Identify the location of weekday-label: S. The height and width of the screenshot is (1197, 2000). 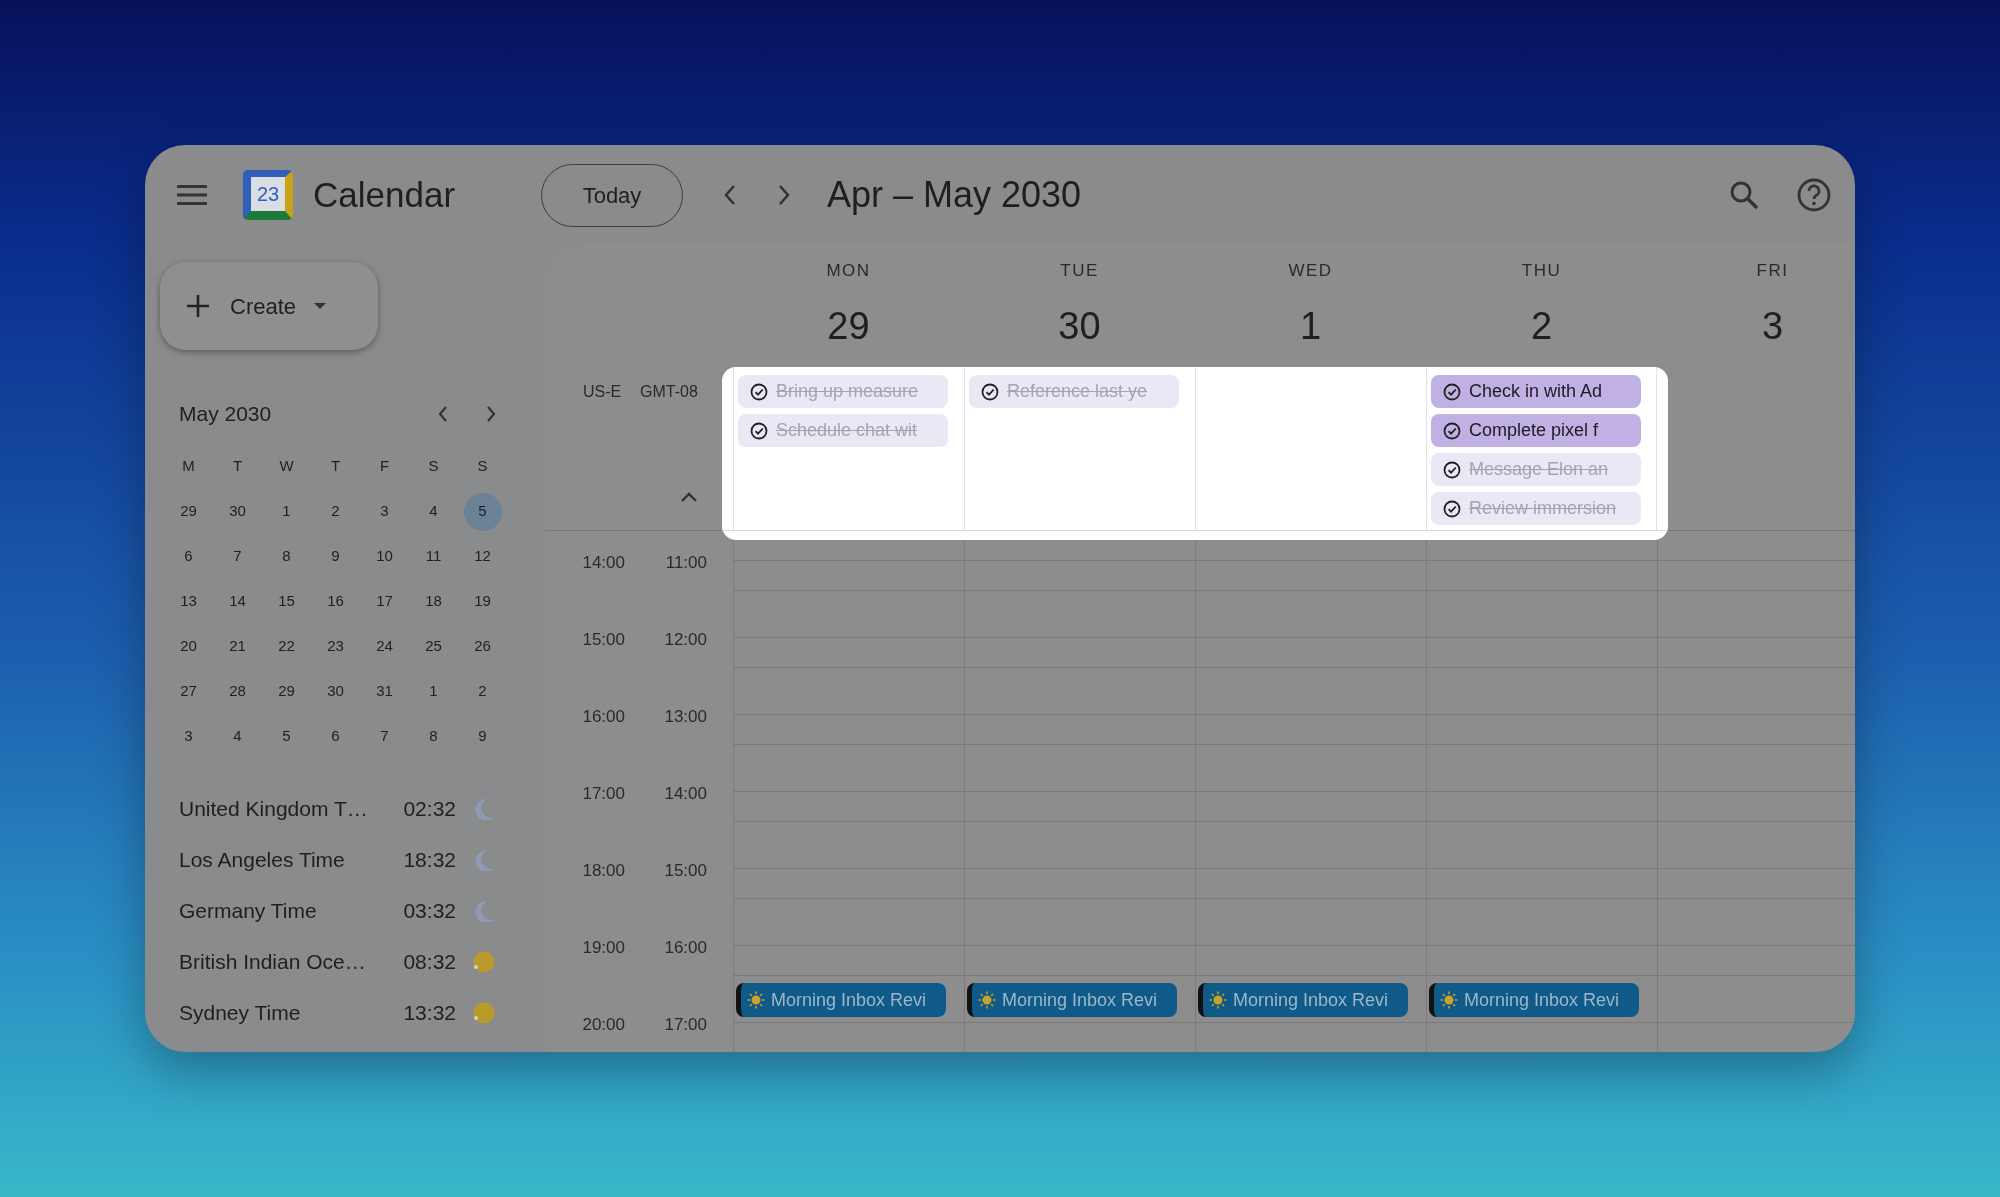
(482, 466).